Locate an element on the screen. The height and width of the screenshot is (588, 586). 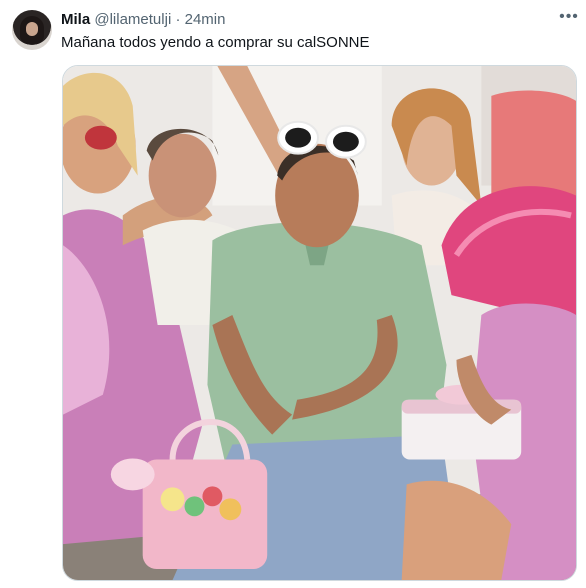
left-woman-mouth is located at coordinates (100, 137).